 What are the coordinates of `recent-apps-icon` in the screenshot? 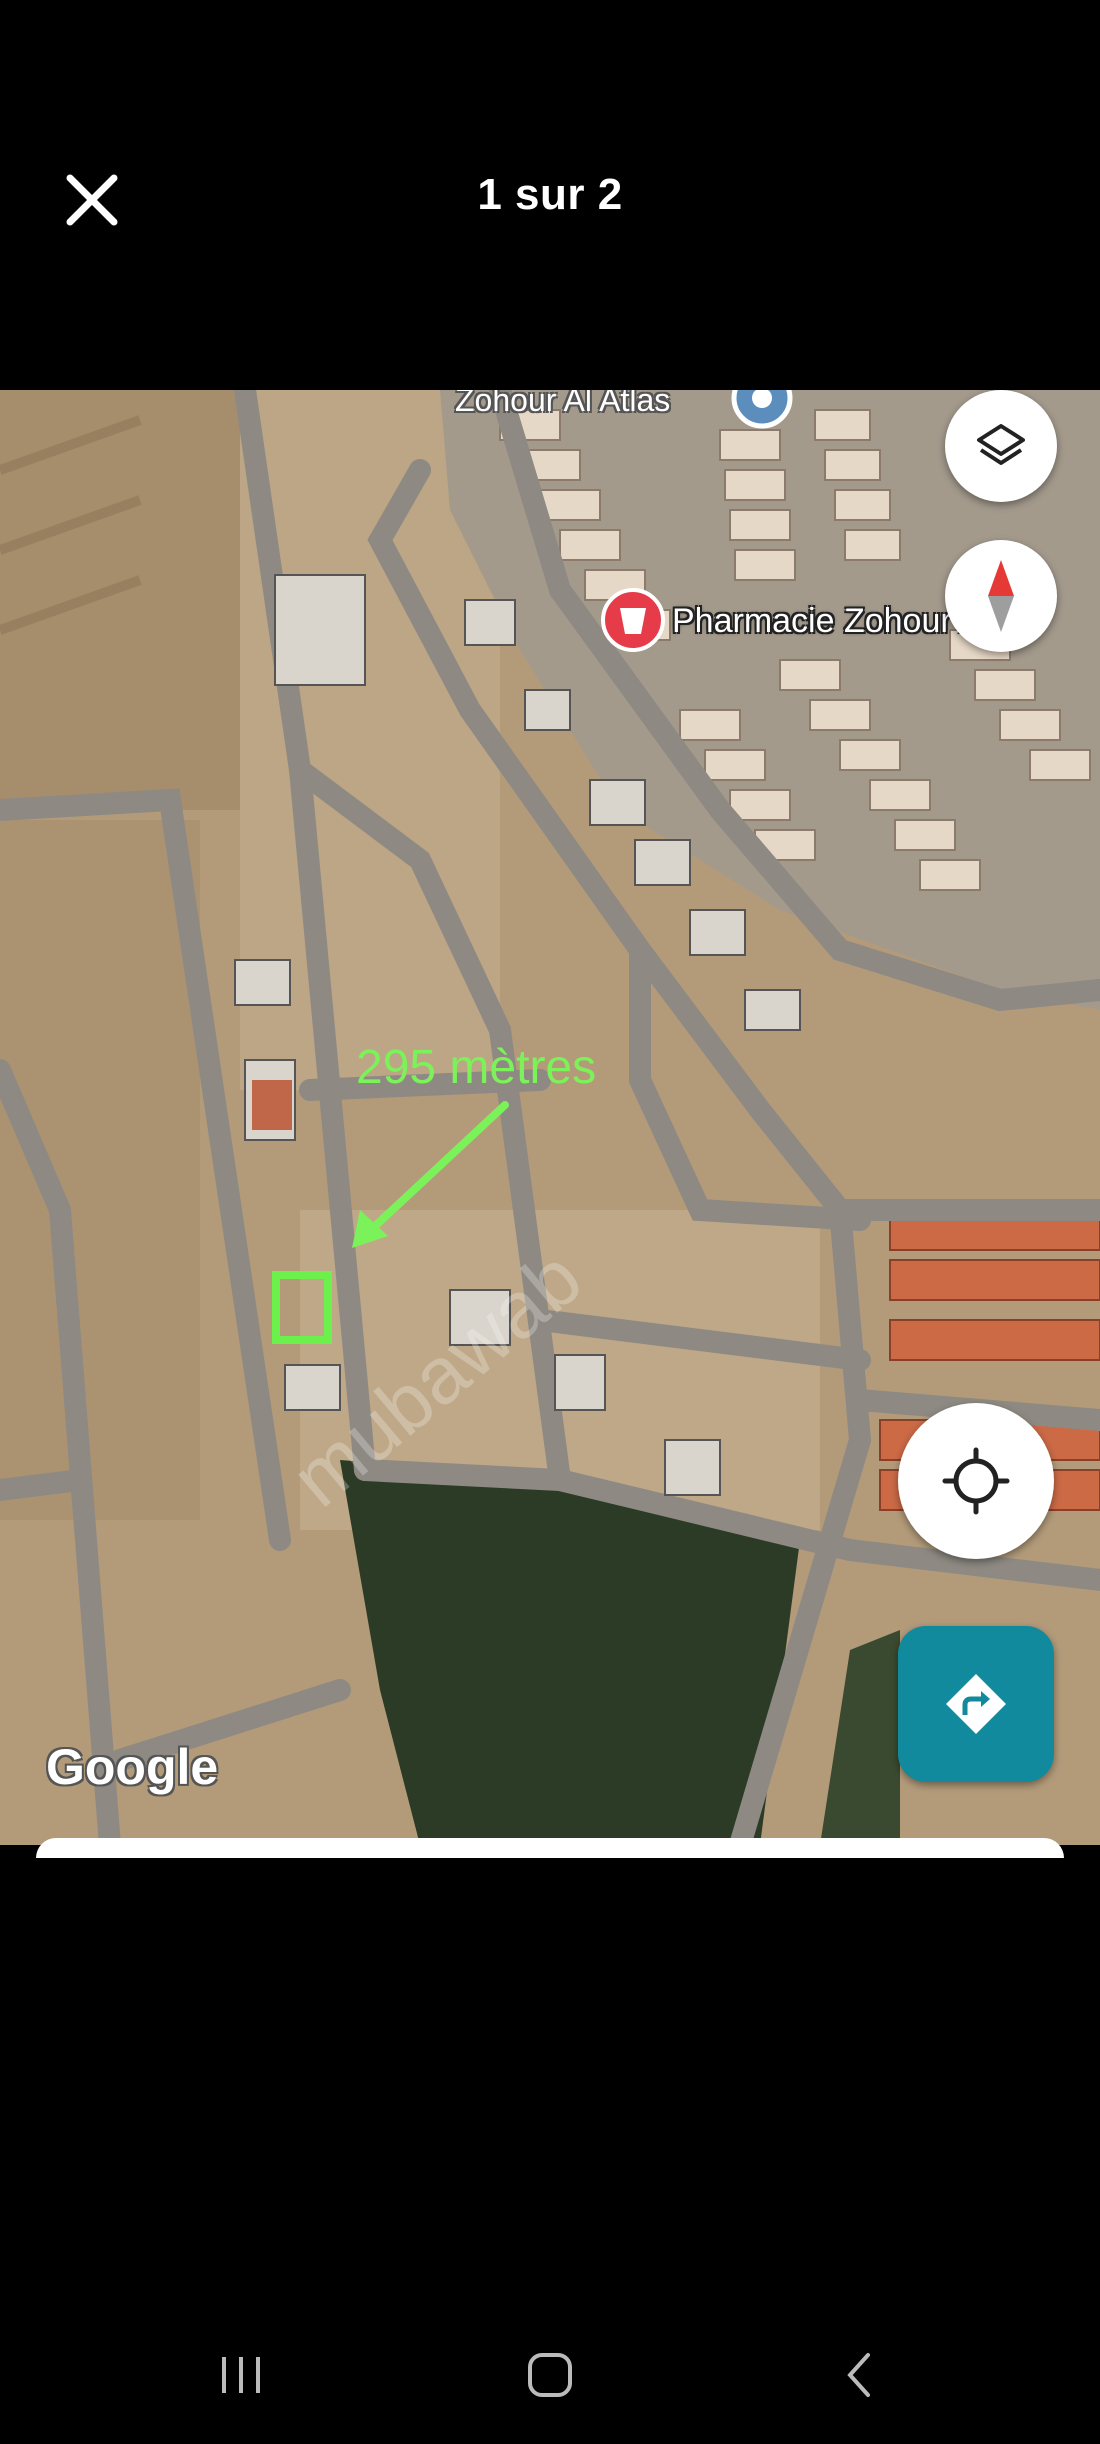 It's located at (241, 2375).